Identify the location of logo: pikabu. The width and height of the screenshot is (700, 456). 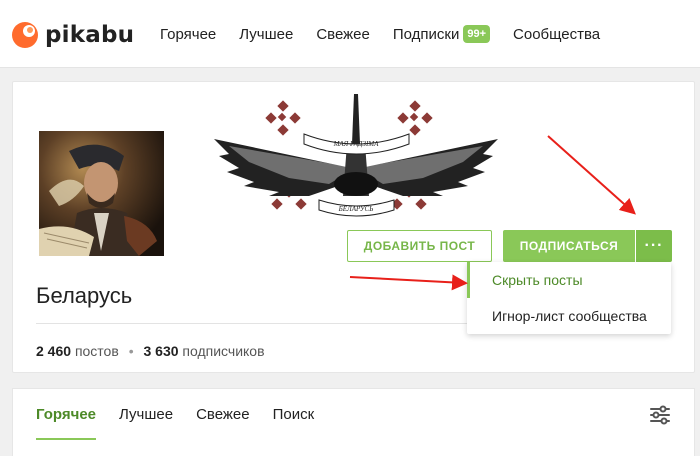
(72, 35).